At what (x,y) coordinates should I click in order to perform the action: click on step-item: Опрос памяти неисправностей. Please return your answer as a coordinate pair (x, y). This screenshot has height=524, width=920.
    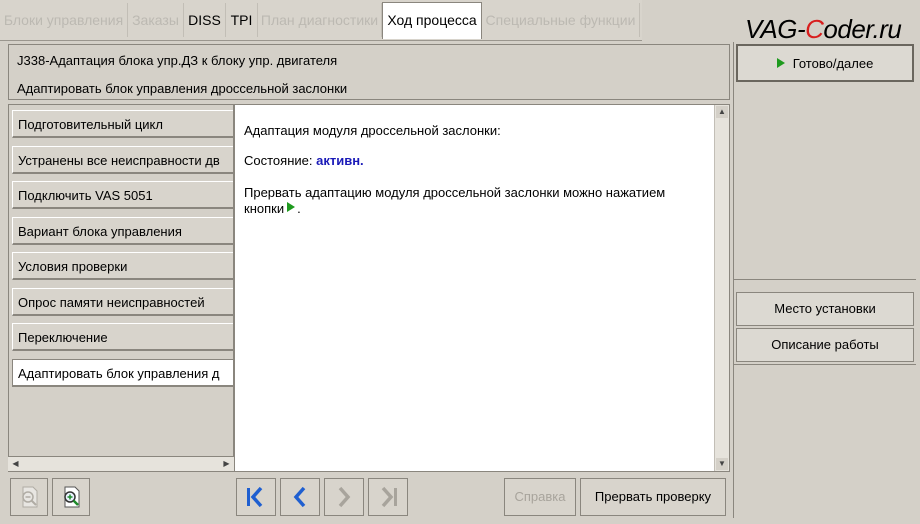
    Looking at the image, I should click on (122, 302).